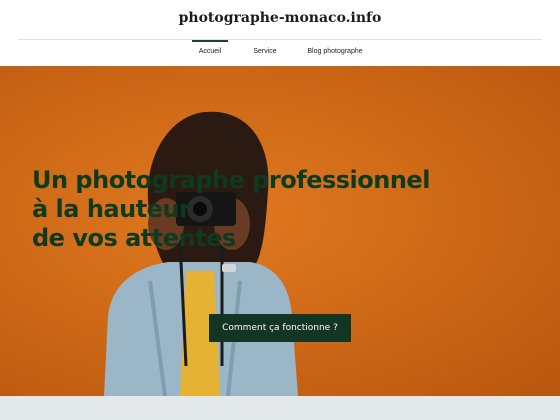 The width and height of the screenshot is (560, 420). I want to click on how-it-works-button: Comment ça fonctionne ?, so click(280, 328).